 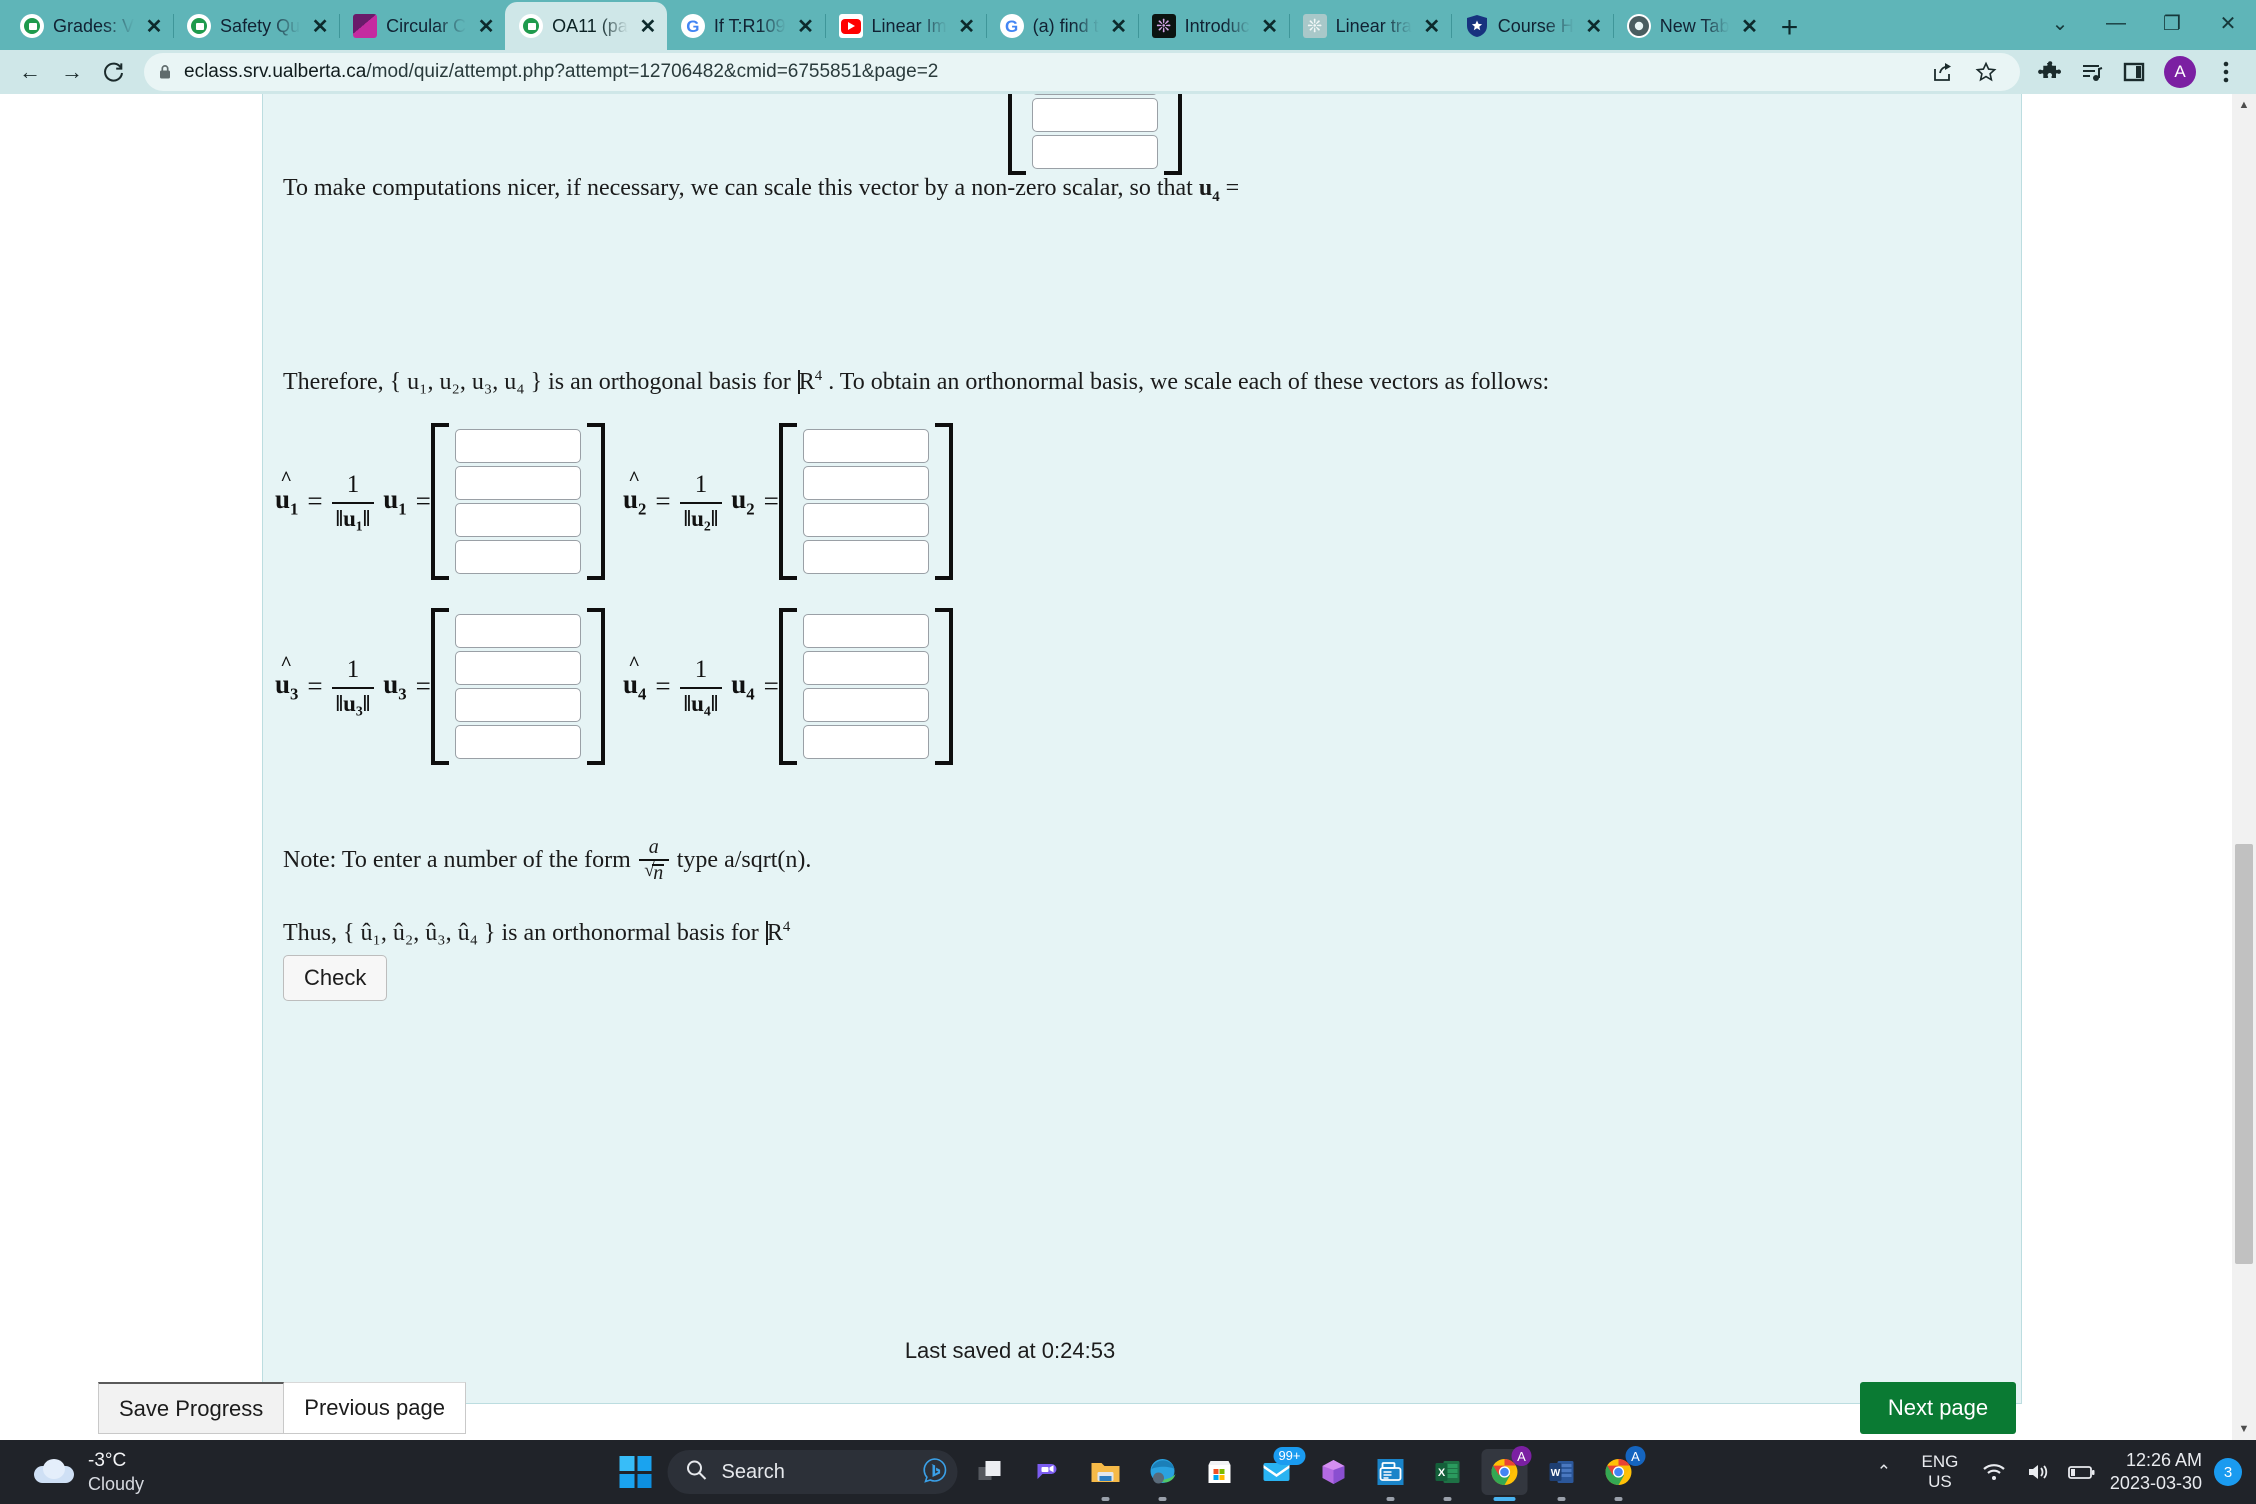 What do you see at coordinates (935, 1472) in the screenshot?
I see `bing-chat-icon` at bounding box center [935, 1472].